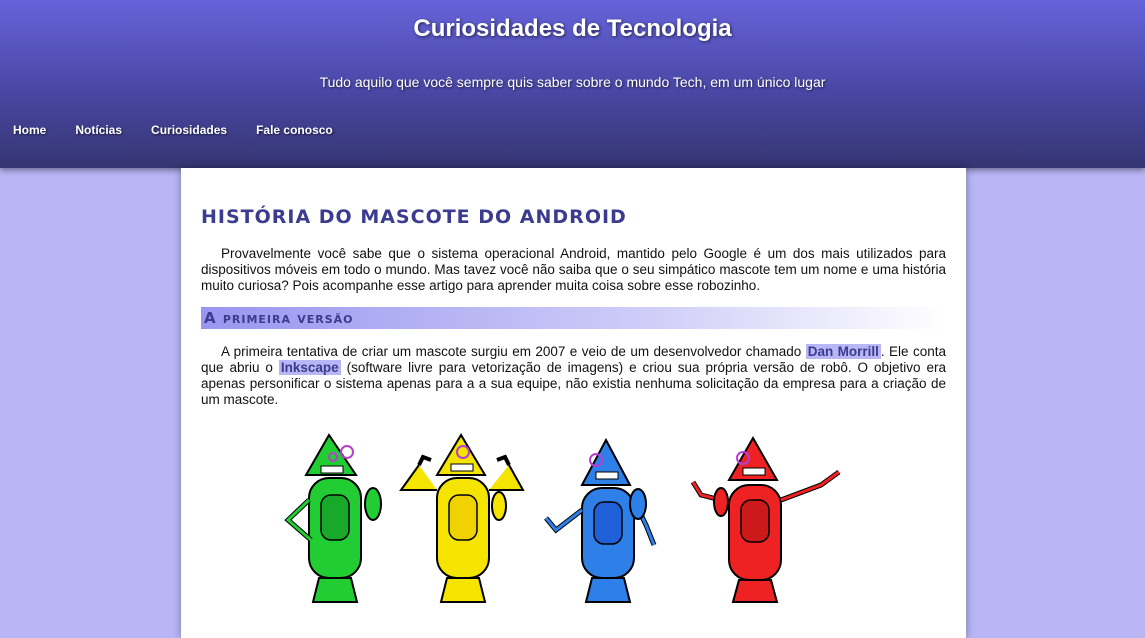 The height and width of the screenshot is (638, 1145). What do you see at coordinates (600, 520) in the screenshot?
I see `blue-robot` at bounding box center [600, 520].